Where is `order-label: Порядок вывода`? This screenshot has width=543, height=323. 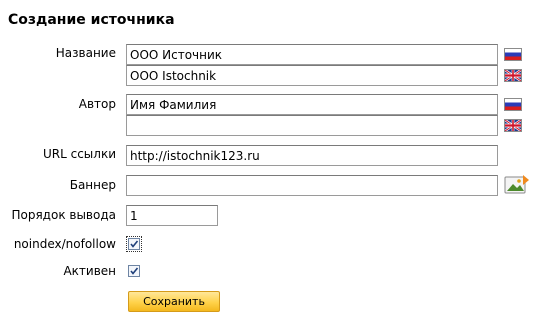 order-label: Порядок вывода is located at coordinates (63, 215).